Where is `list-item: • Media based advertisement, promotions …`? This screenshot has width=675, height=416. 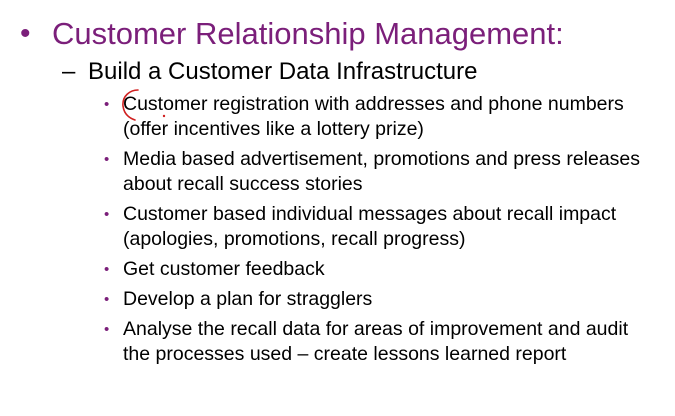
list-item: • Media based advertisement, promotions … is located at coordinates (337, 172).